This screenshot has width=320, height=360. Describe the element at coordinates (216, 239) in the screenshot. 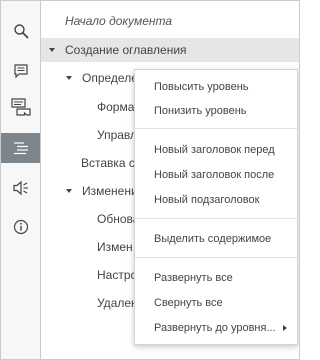

I see `menu-item-select-content: Выделить содержимое` at that location.